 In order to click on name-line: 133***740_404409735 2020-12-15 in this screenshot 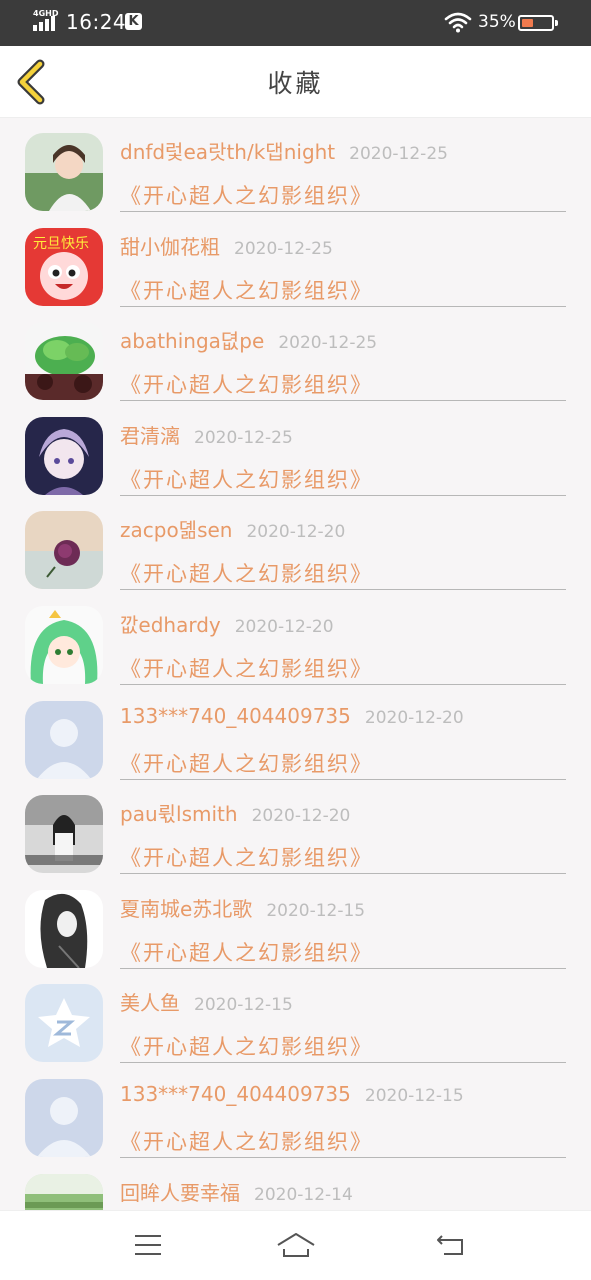, I will do `click(292, 1094)`.